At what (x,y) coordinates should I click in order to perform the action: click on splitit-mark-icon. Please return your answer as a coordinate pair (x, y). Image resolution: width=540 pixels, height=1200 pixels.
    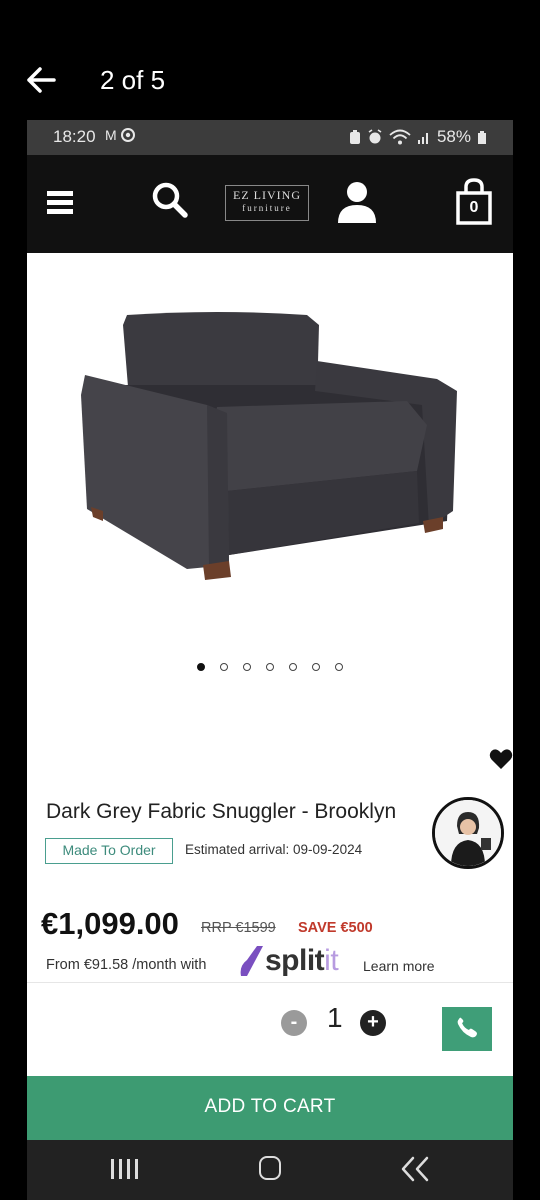
    Looking at the image, I should click on (251, 961).